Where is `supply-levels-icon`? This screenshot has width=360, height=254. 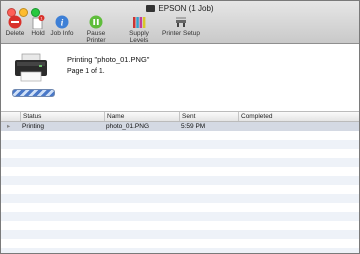
supply-levels-icon is located at coordinates (139, 22).